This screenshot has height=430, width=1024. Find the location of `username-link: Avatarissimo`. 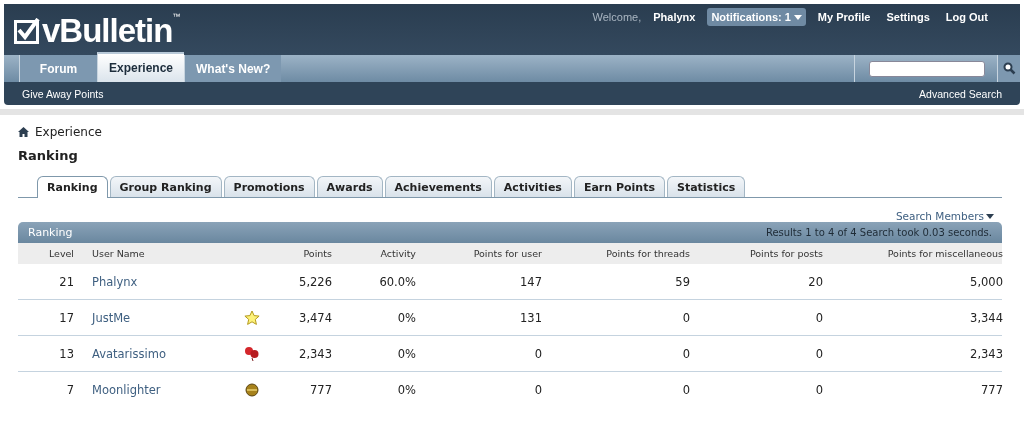

username-link: Avatarissimo is located at coordinates (143, 353).